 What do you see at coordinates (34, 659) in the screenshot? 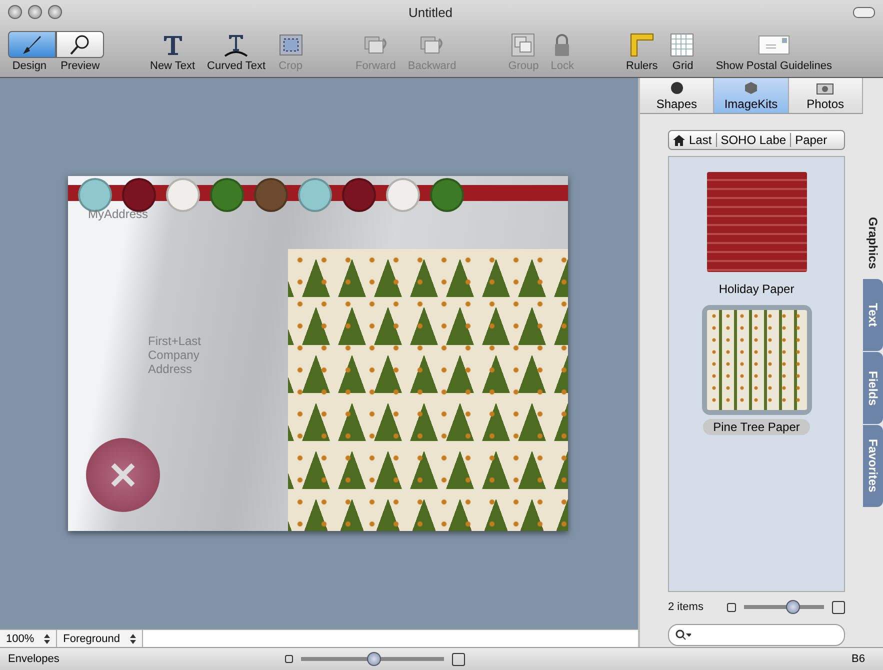
I see `status-label: Envelopes` at bounding box center [34, 659].